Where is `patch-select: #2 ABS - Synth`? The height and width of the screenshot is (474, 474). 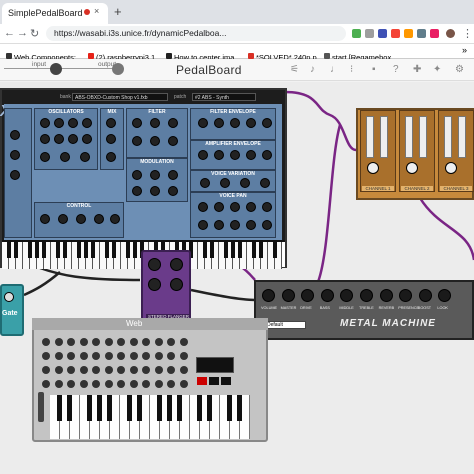 patch-select: #2 ABS - Synth is located at coordinates (224, 97).